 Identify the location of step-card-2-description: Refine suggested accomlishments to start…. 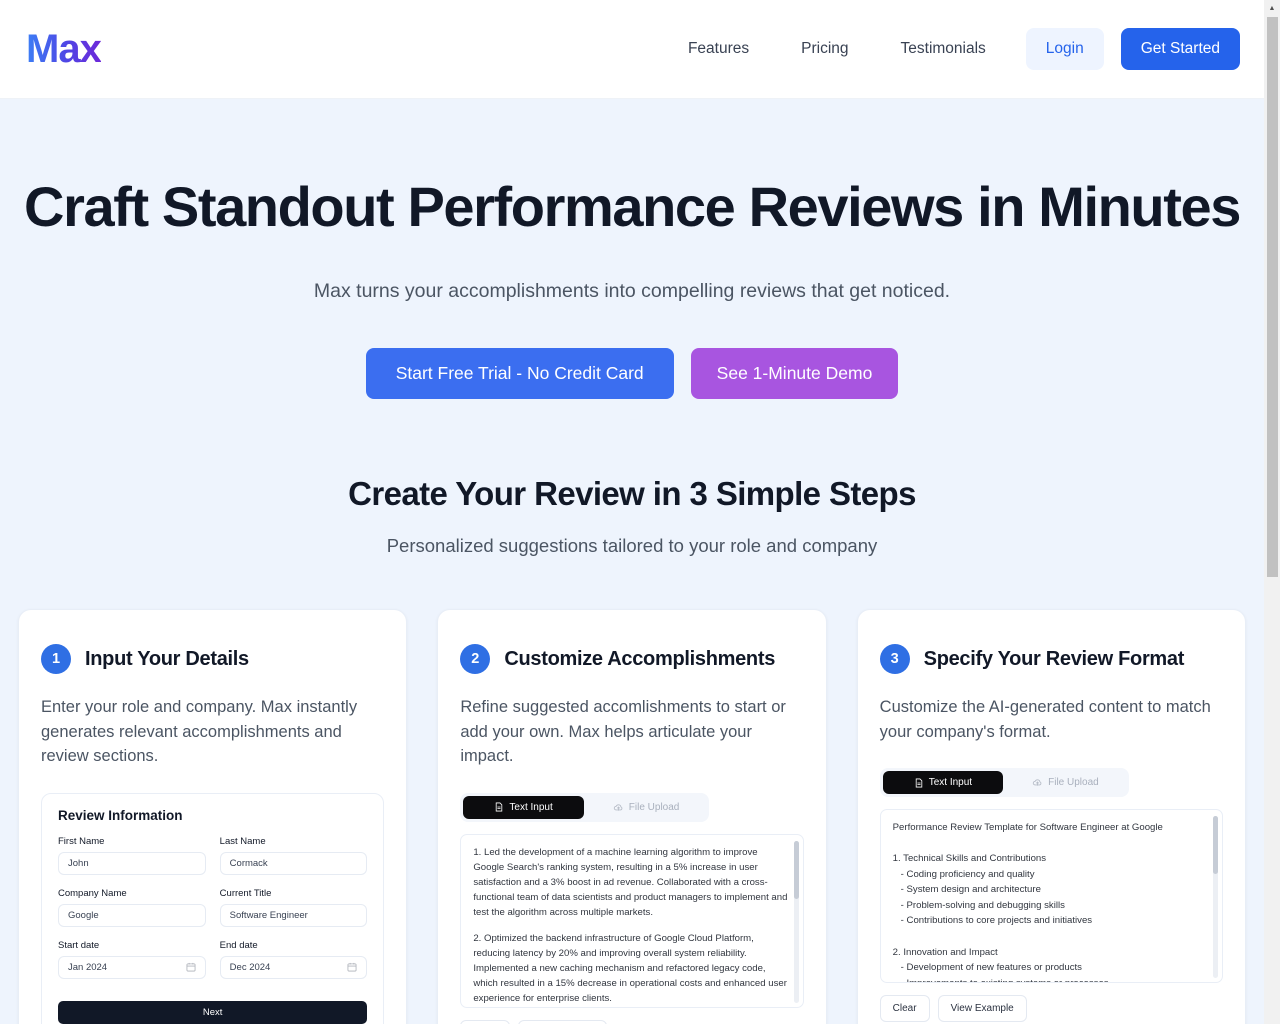
(623, 732).